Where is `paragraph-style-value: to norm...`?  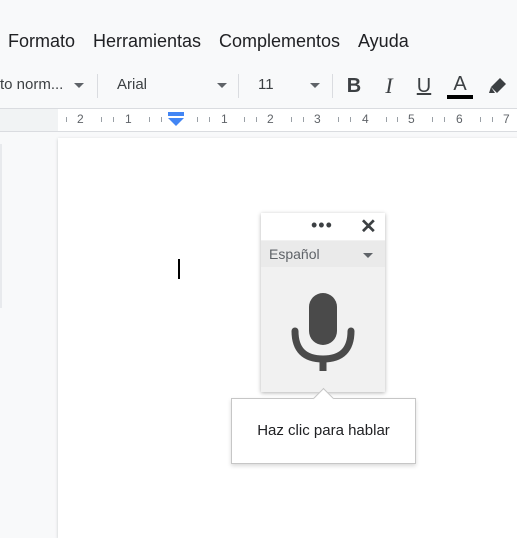
paragraph-style-value: to norm... is located at coordinates (32, 84).